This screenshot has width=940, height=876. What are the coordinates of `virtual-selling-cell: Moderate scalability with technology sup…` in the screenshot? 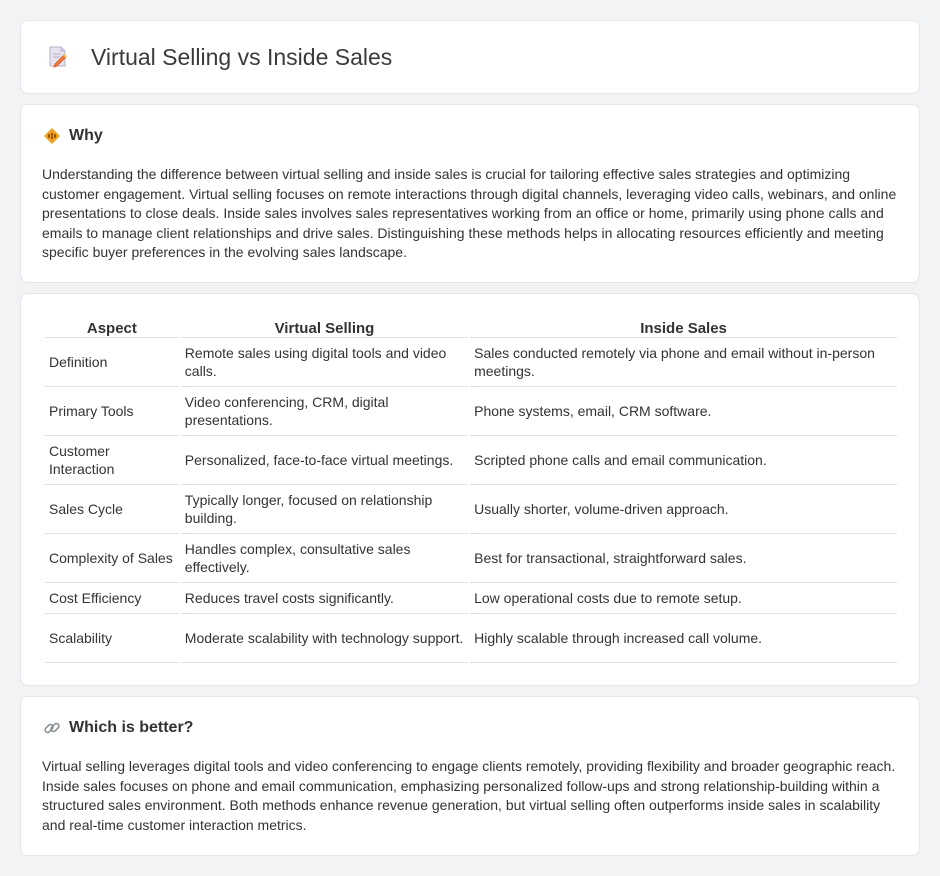 It's located at (324, 638).